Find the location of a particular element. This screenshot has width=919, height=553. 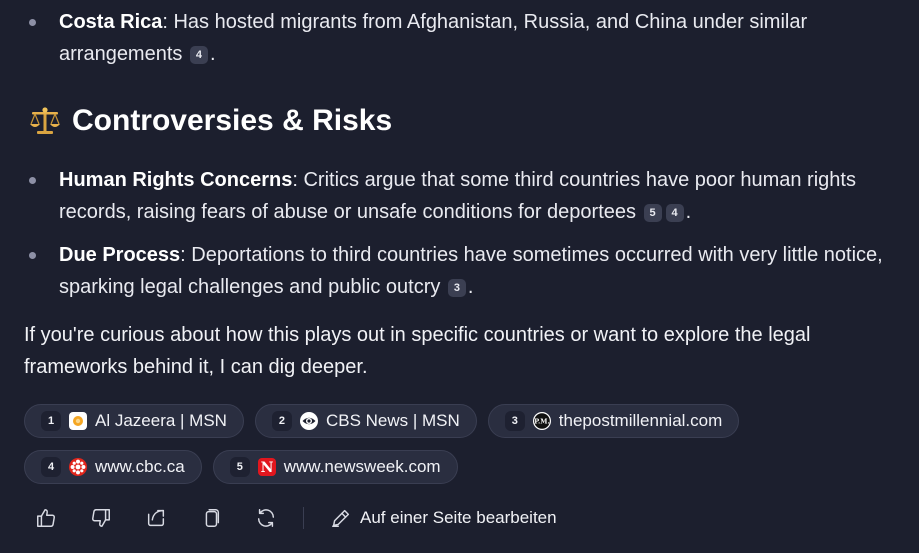

share-button is located at coordinates (156, 518).